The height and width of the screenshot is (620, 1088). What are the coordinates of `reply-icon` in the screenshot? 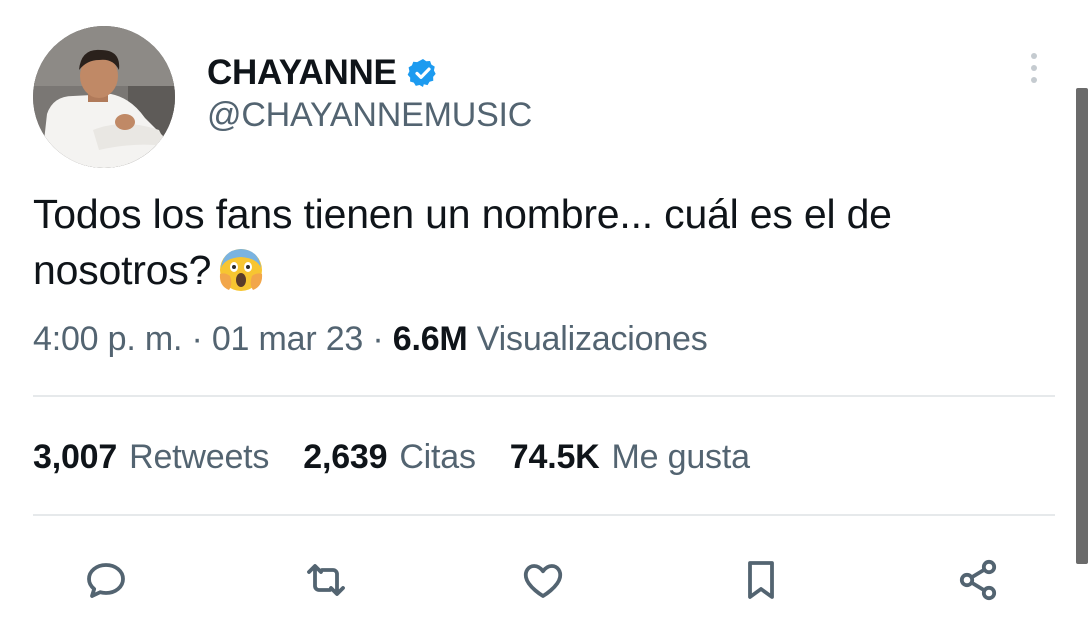 It's located at (106, 580).